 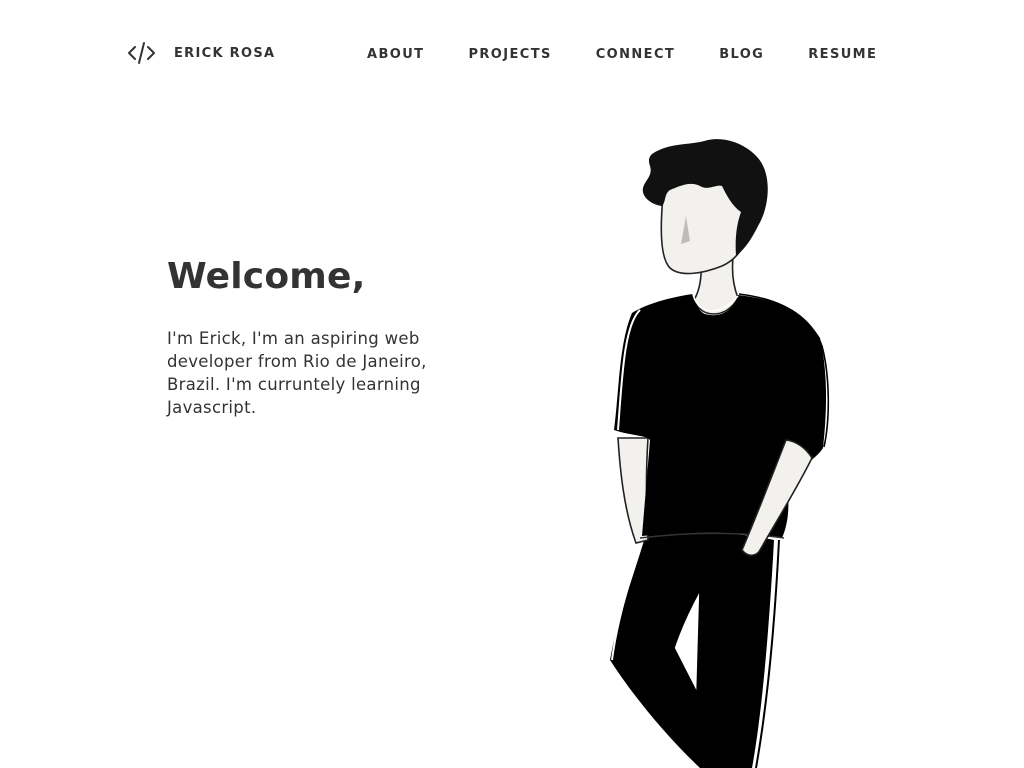 I want to click on nav-item-resume: RESUME, so click(x=842, y=54).